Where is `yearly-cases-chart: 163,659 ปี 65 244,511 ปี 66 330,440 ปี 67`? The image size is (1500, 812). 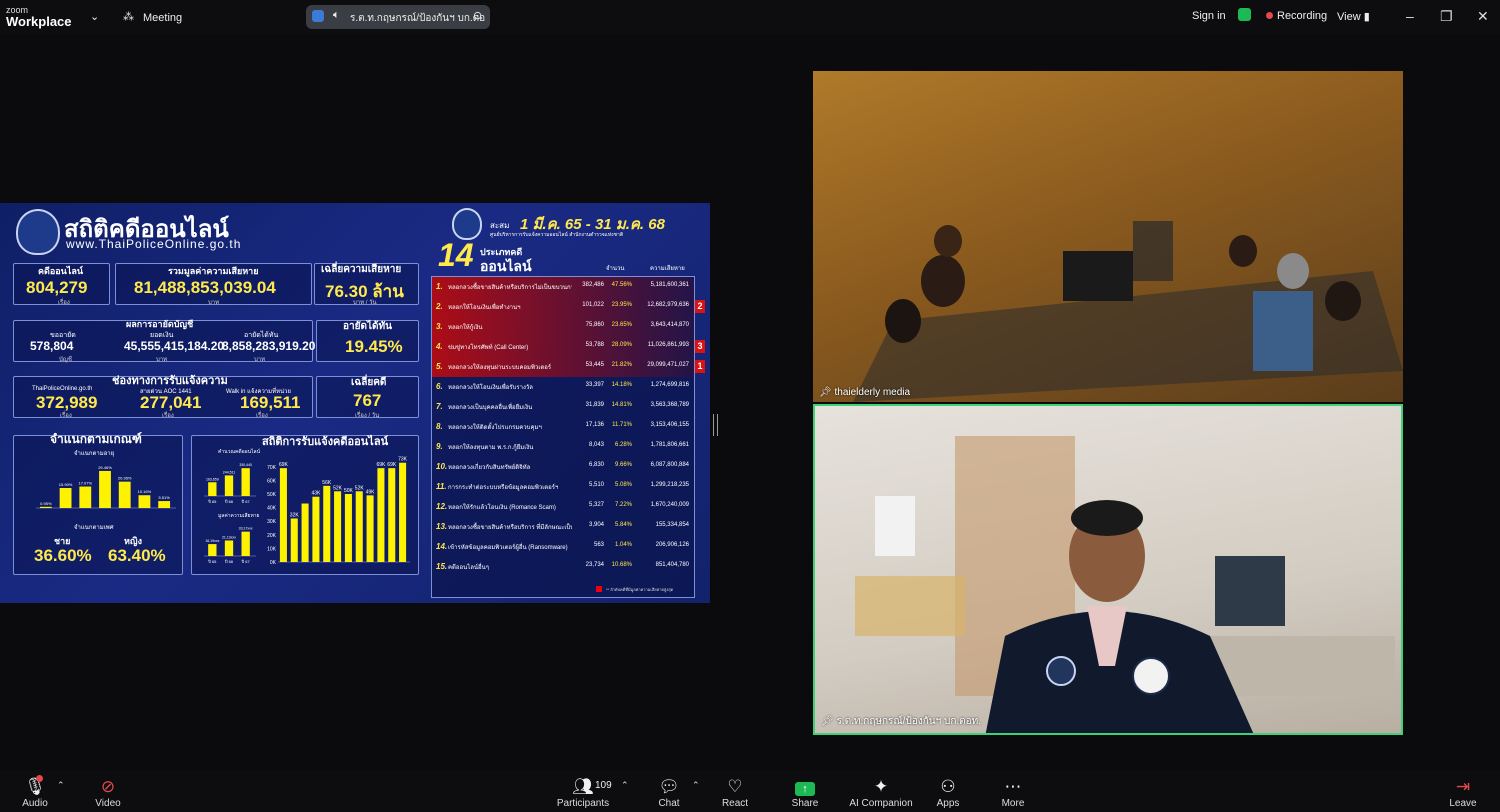
yearly-cases-chart: 163,659 ปี 65 244,511 ปี 66 330,440 ปี 67 is located at coordinates (230, 483).